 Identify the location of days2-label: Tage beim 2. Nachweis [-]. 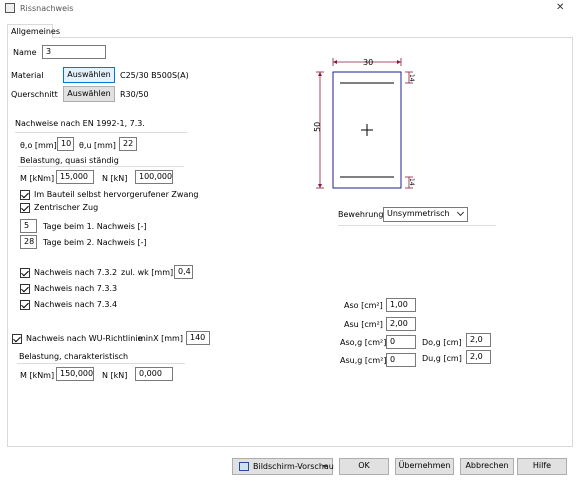
(95, 242).